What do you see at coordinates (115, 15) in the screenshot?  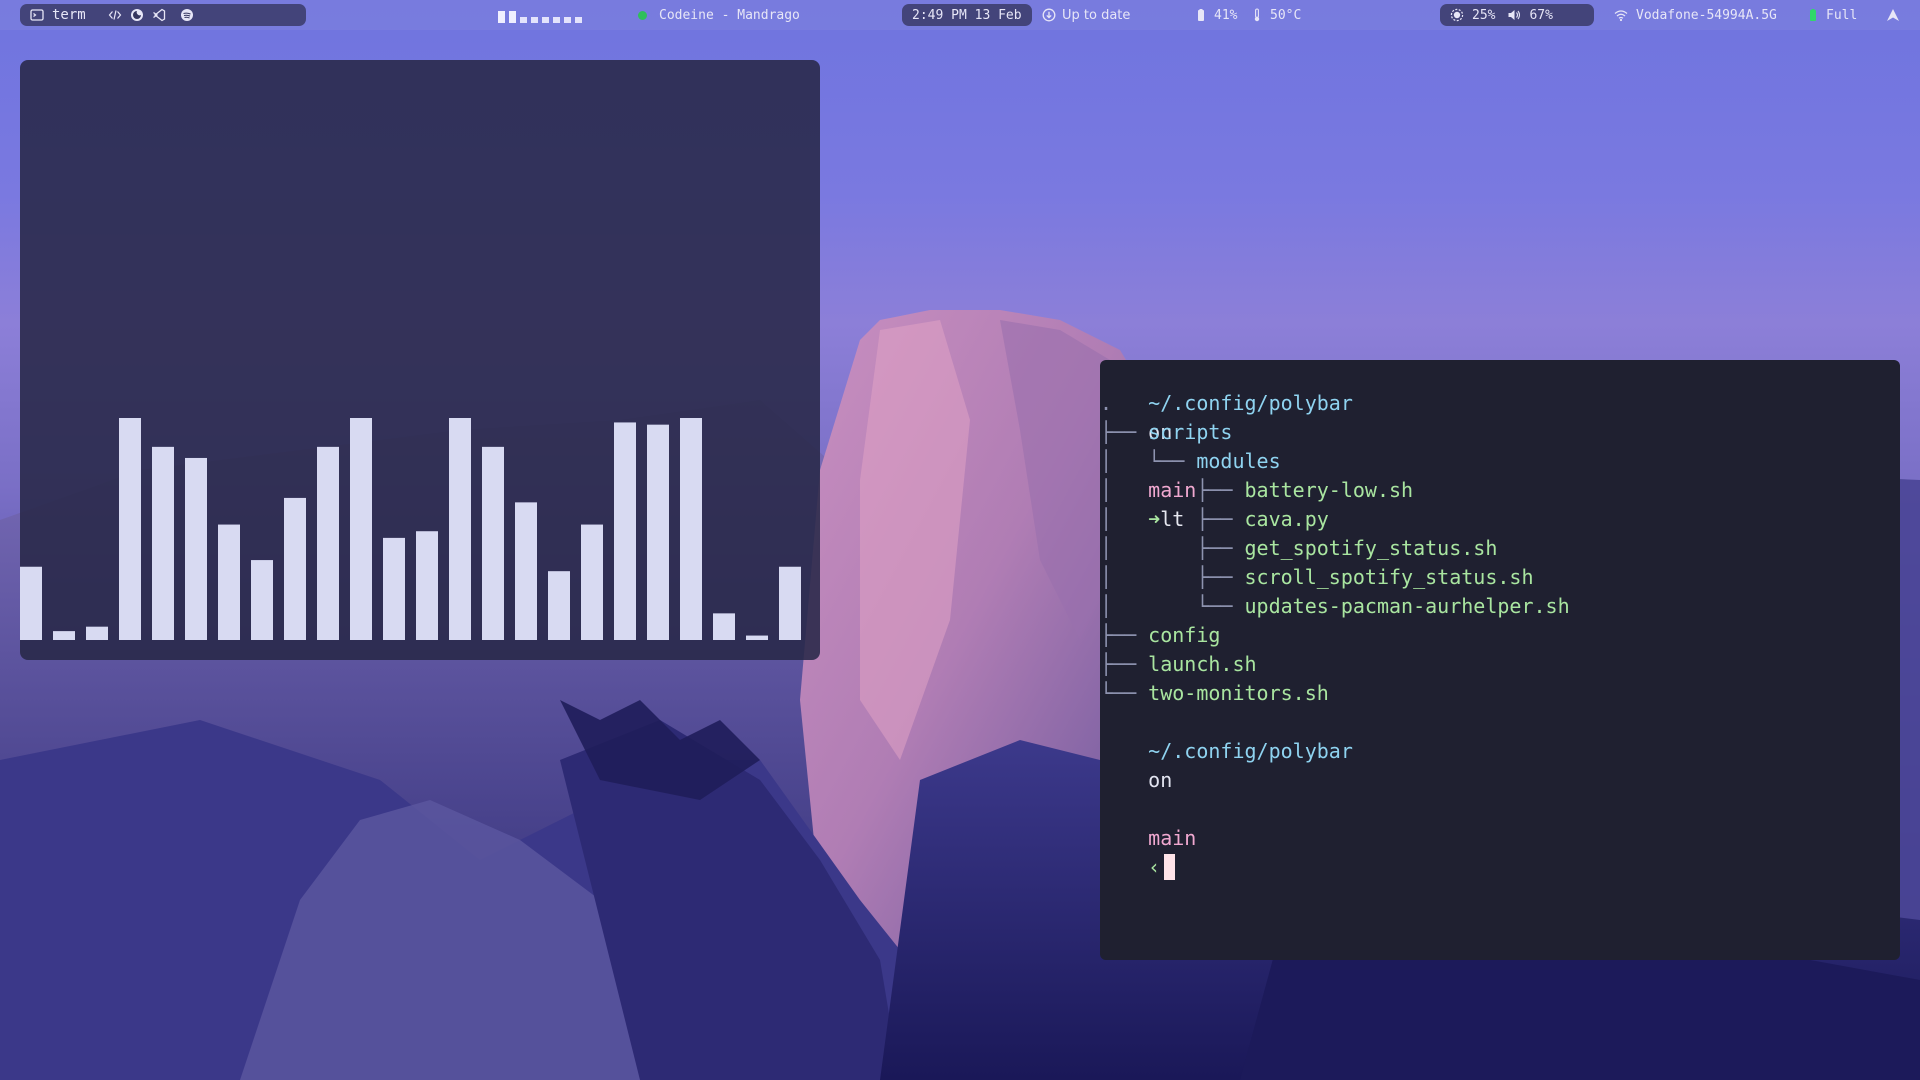 I see `code-icon` at bounding box center [115, 15].